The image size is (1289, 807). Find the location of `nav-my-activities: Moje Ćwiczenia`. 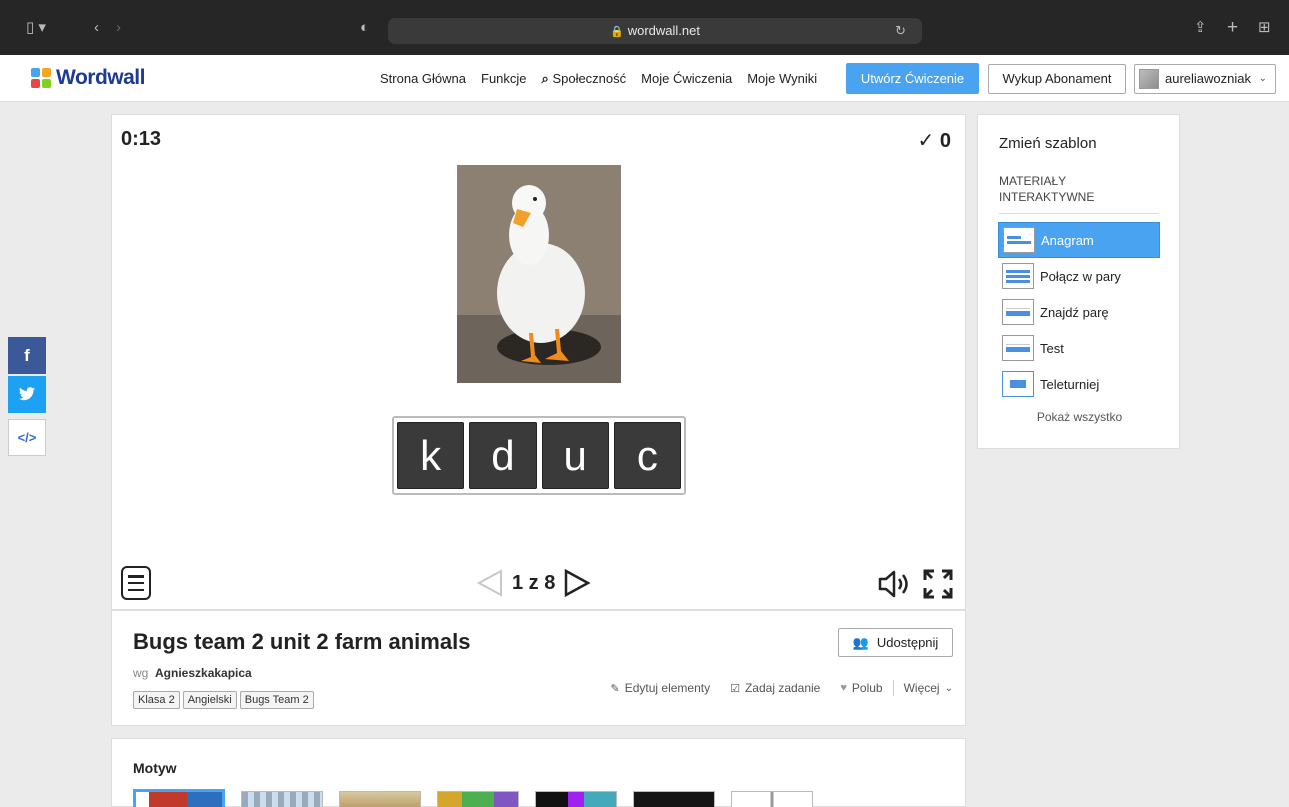

nav-my-activities: Moje Ćwiczenia is located at coordinates (686, 78).